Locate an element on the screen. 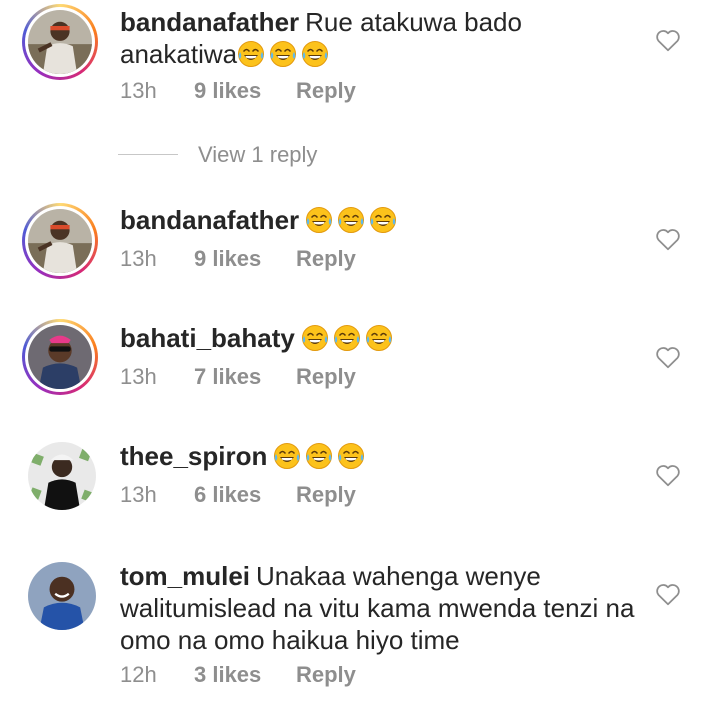  comment-text: bahati_bahaty is located at coordinates (380, 338).